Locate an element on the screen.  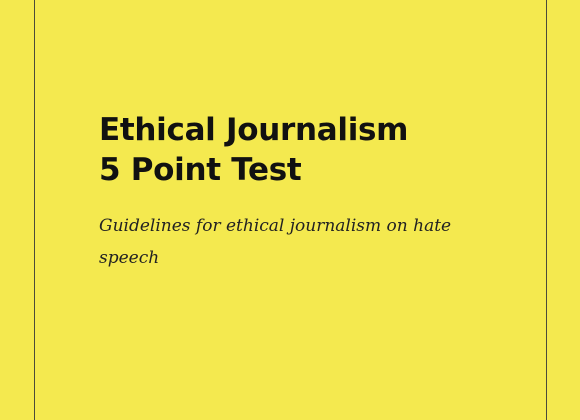
cover-title: Ethical Journalism 5 Point Test is located at coordinates (253, 150).